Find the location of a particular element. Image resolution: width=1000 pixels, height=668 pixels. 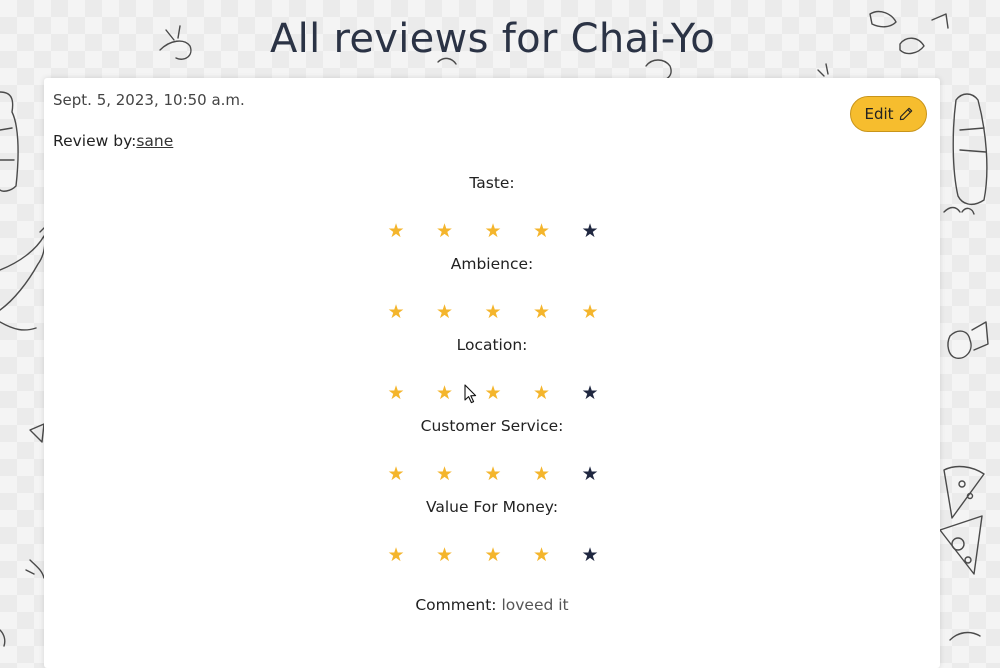

rating-label-customer-service: Customer Service: is located at coordinates (492, 426).